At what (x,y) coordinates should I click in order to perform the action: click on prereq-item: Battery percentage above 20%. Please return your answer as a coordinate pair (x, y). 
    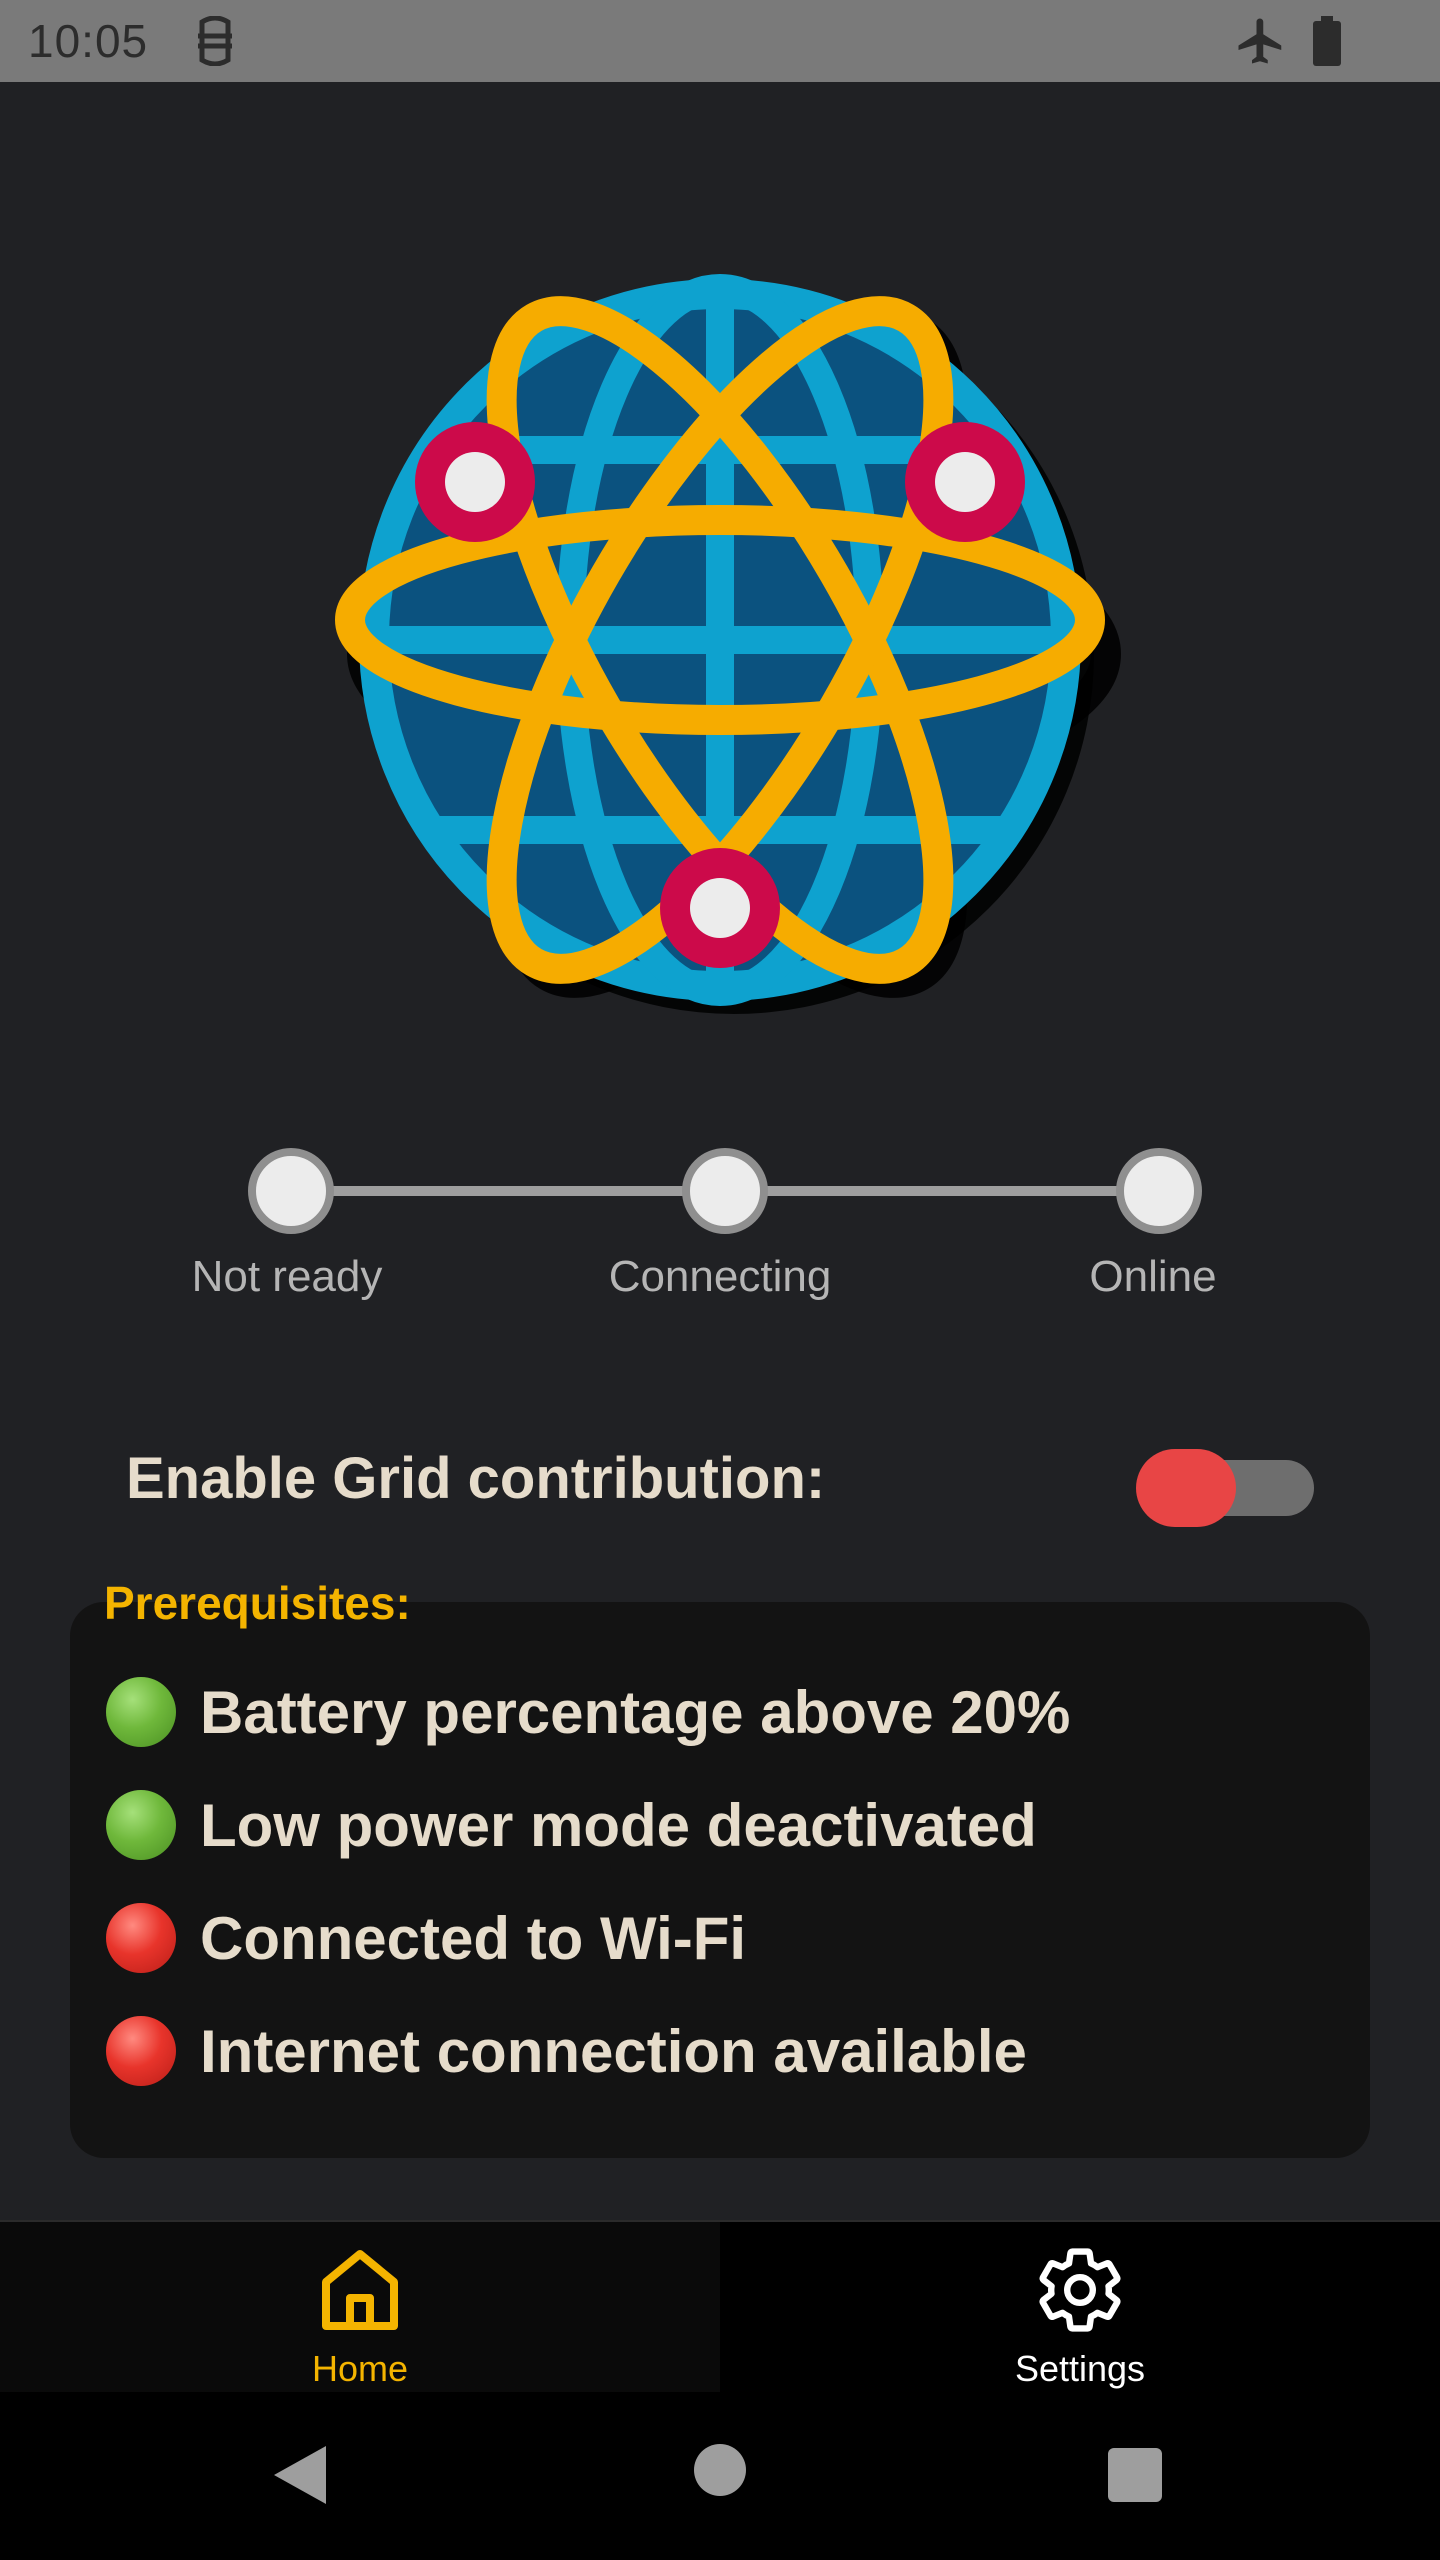
    Looking at the image, I should click on (588, 1712).